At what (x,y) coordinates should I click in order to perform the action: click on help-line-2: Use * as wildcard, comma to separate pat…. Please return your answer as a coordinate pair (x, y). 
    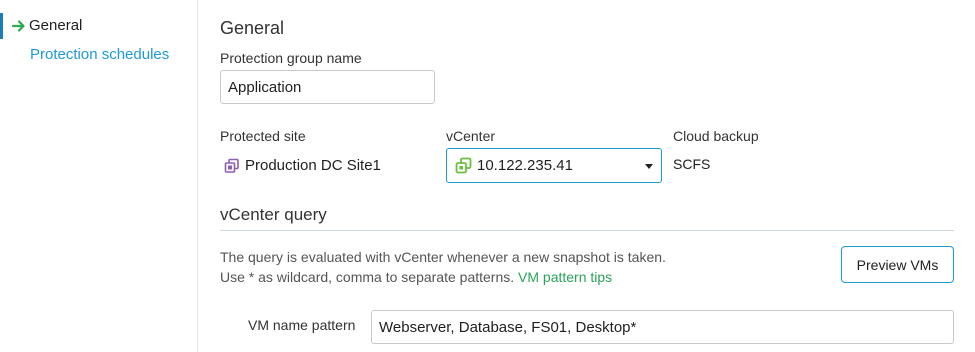
    Looking at the image, I should click on (443, 277).